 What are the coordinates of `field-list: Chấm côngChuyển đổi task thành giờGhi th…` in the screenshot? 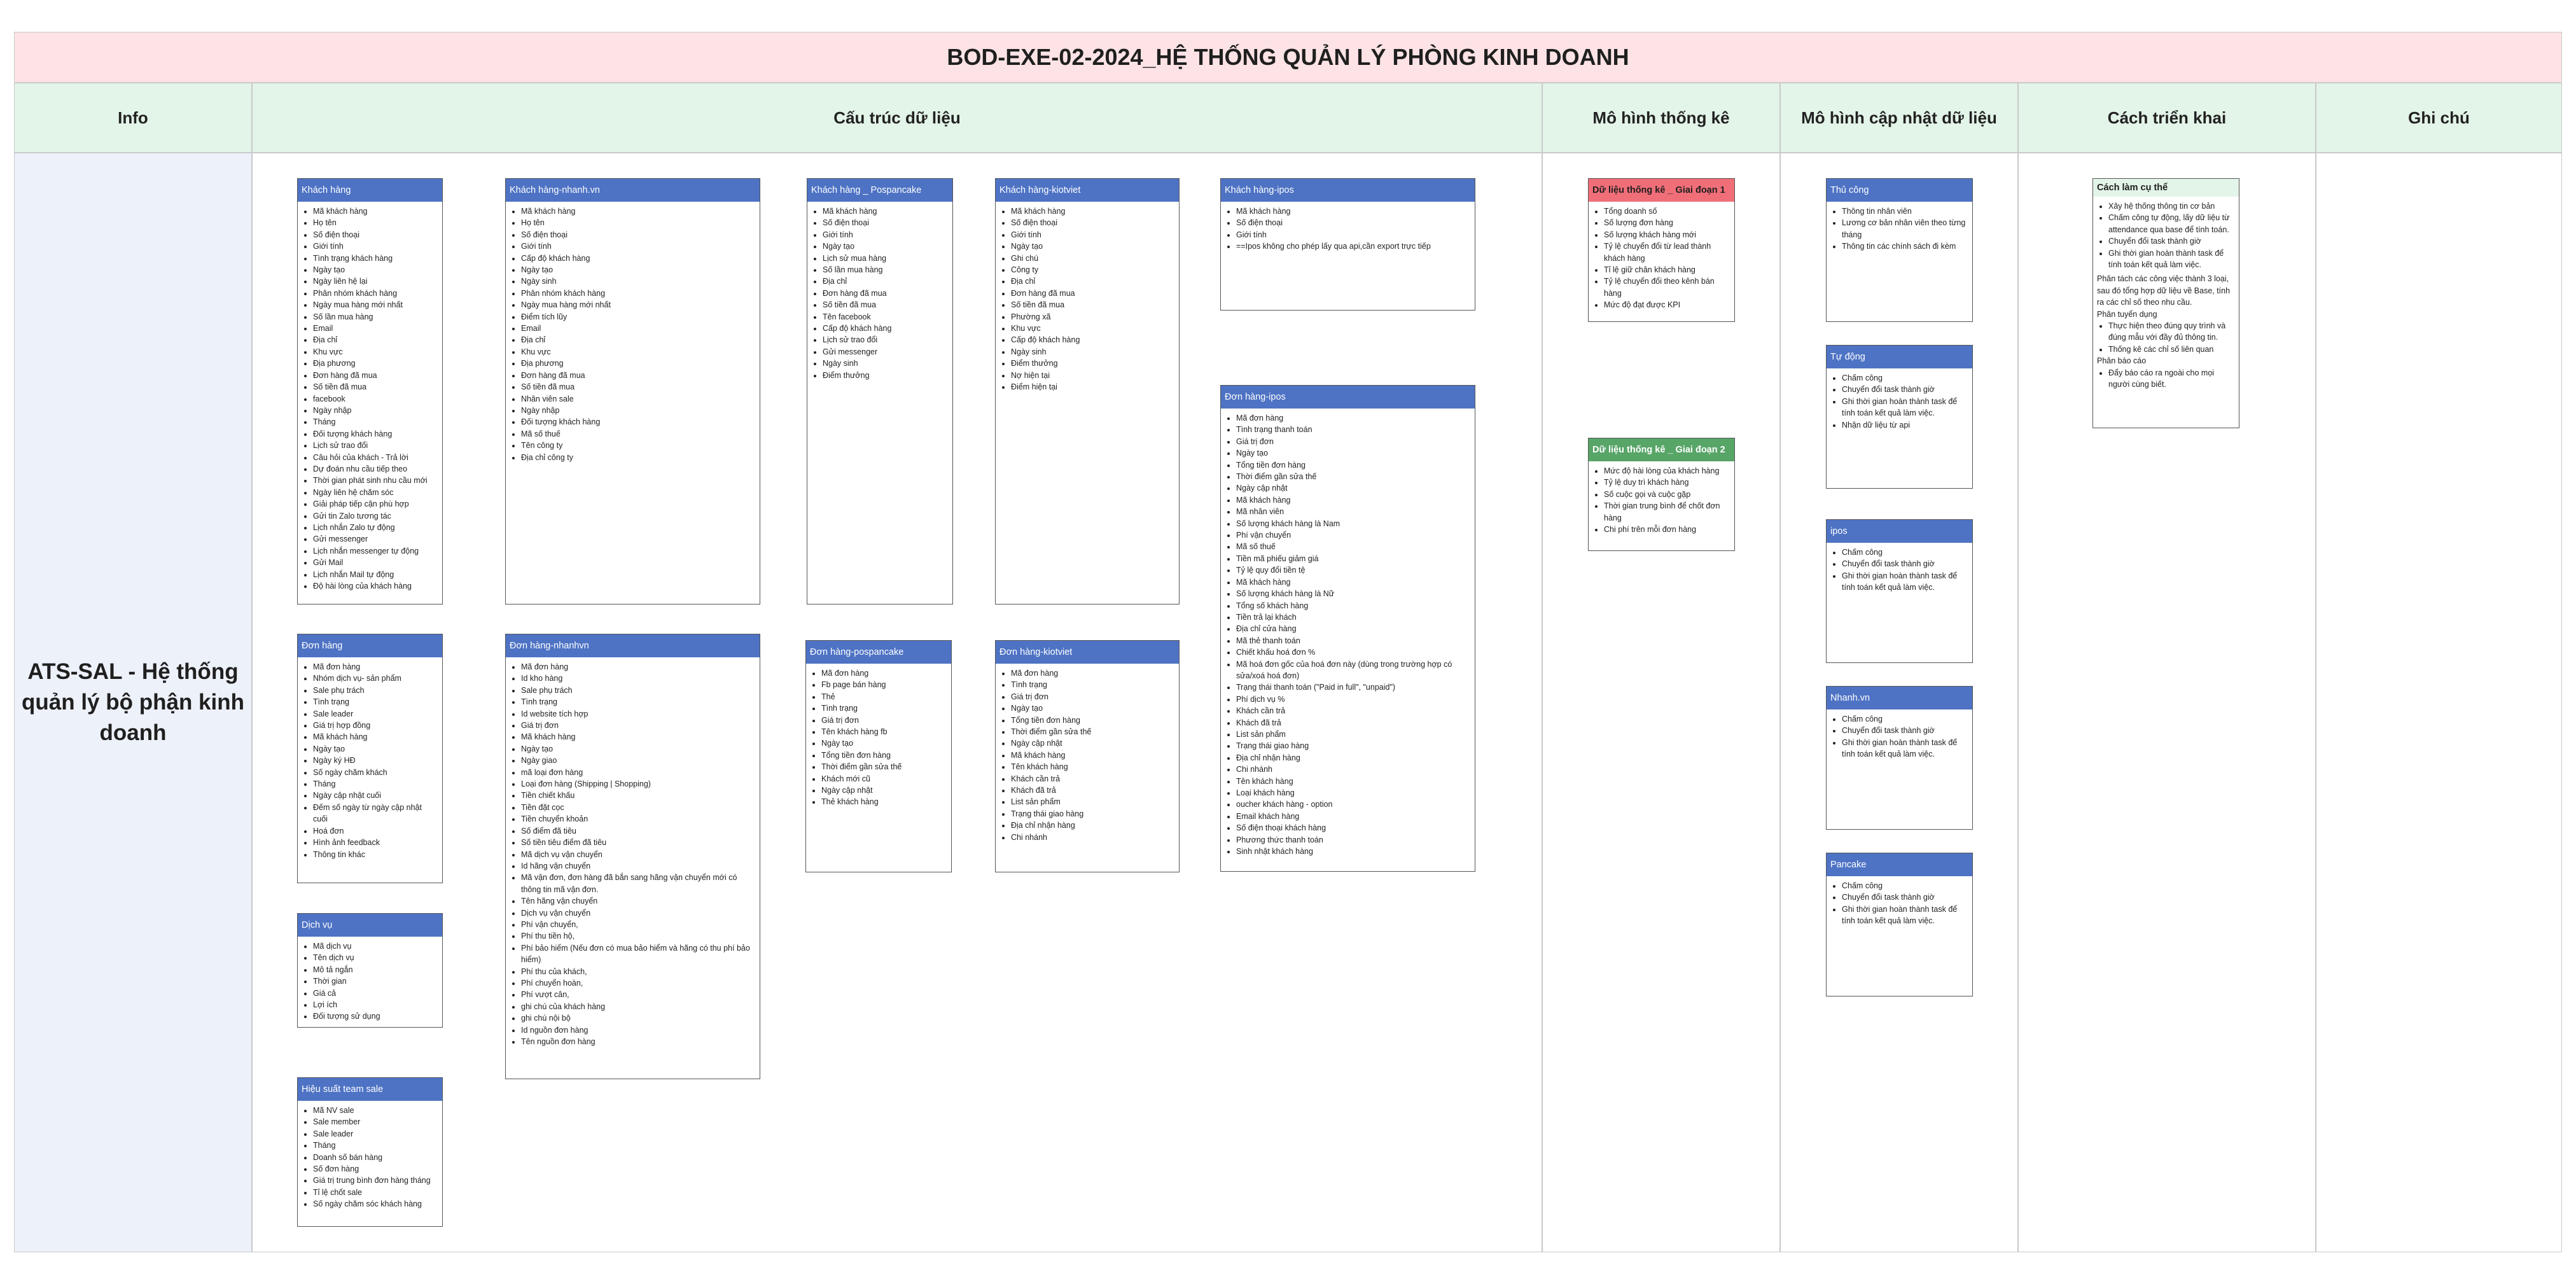 It's located at (1900, 736).